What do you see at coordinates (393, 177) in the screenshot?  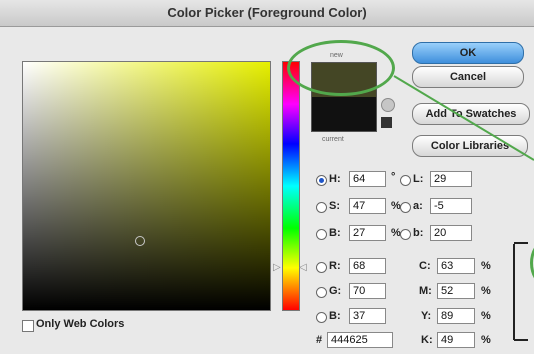 I see `hue-unit: °` at bounding box center [393, 177].